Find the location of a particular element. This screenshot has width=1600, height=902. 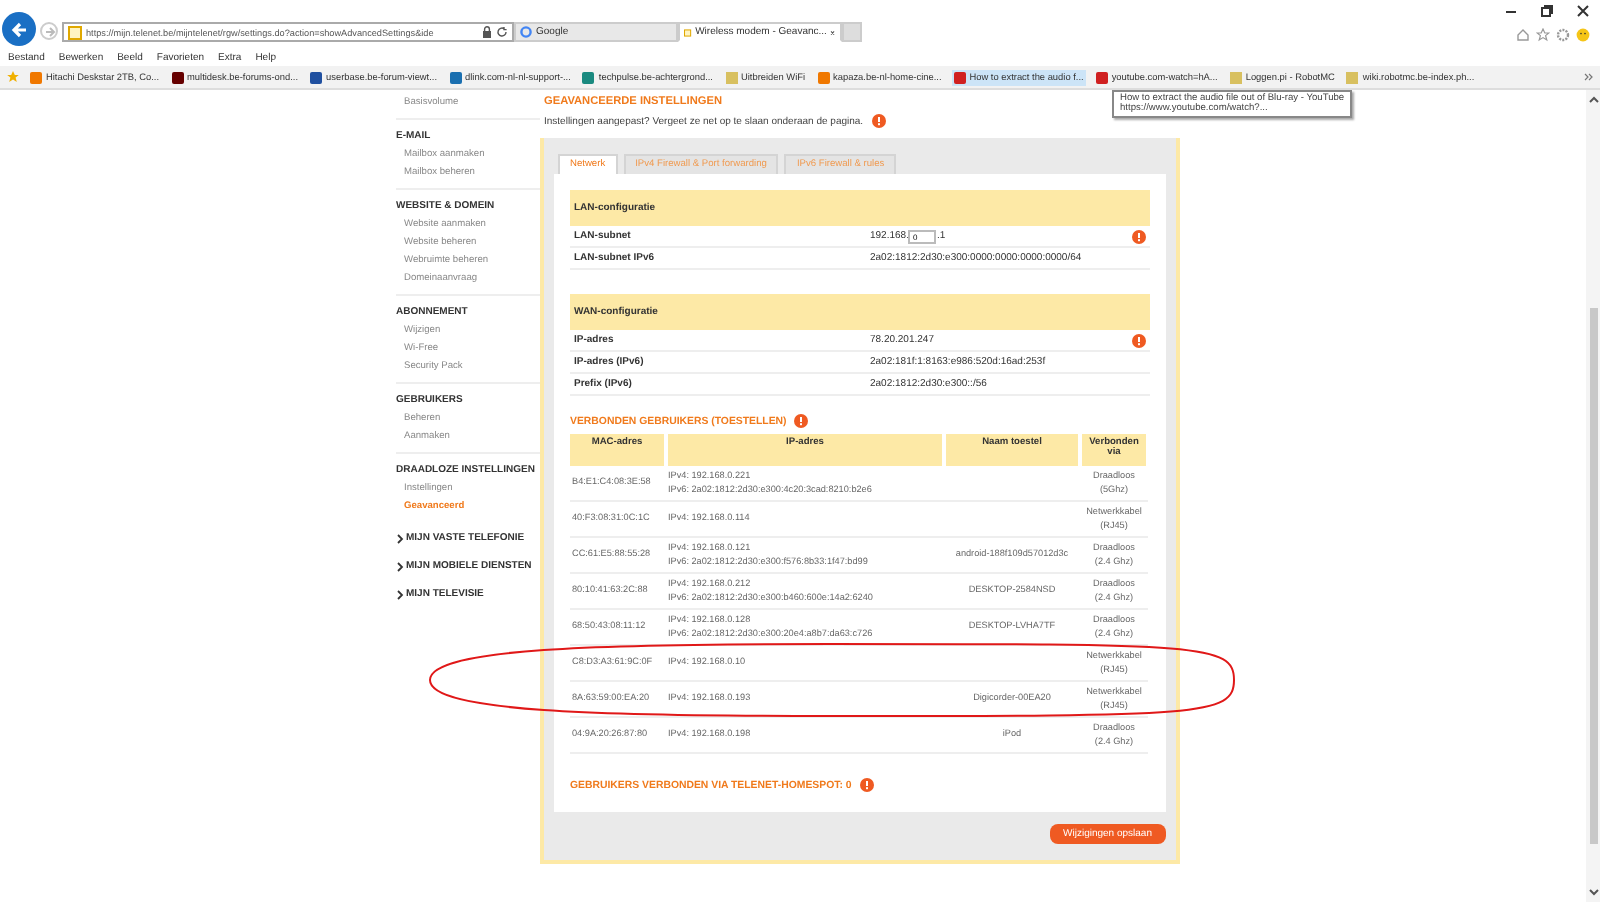

forward-button is located at coordinates (49, 31).